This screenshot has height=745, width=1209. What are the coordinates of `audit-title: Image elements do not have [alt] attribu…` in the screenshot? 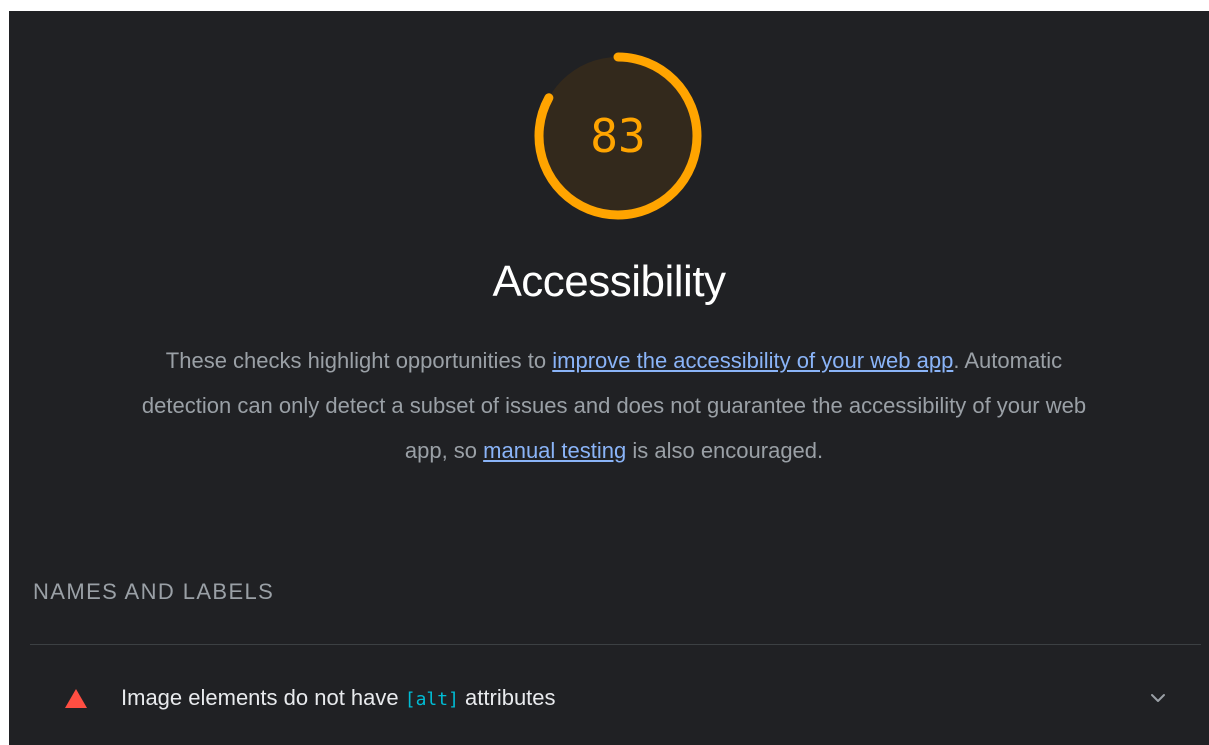 It's located at (338, 698).